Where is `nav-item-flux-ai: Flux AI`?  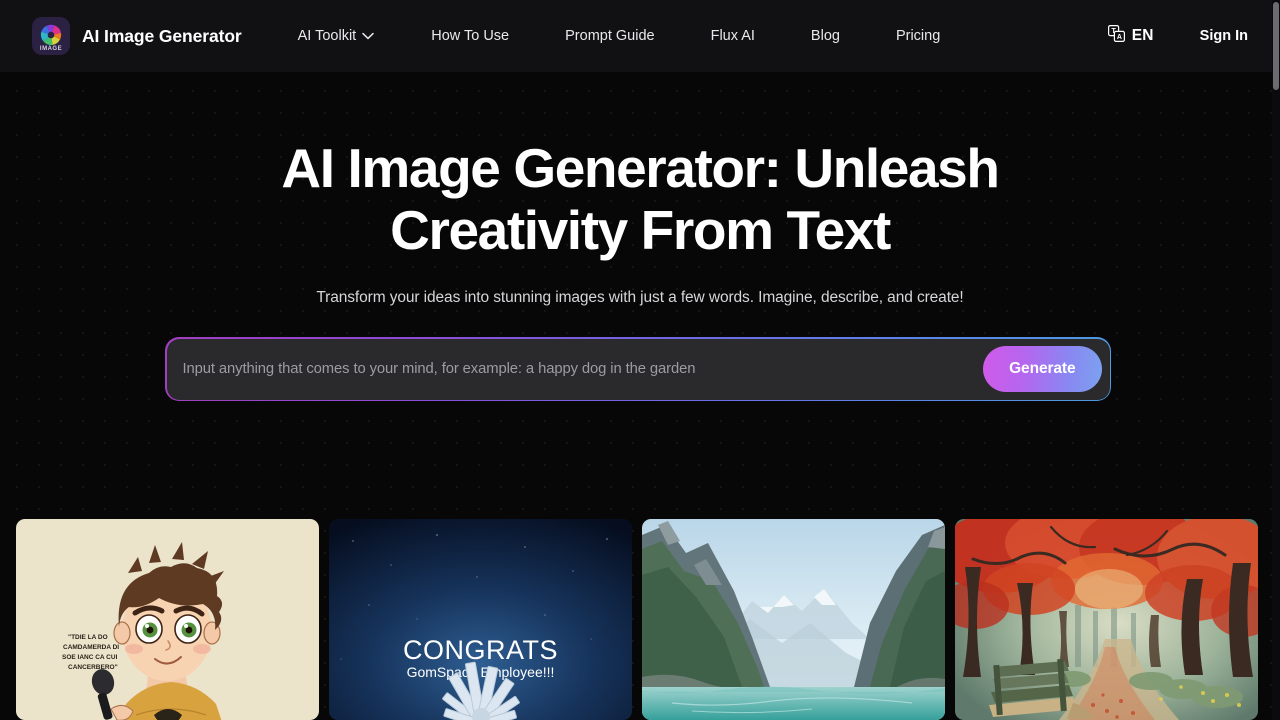
nav-item-flux-ai: Flux AI is located at coordinates (733, 36).